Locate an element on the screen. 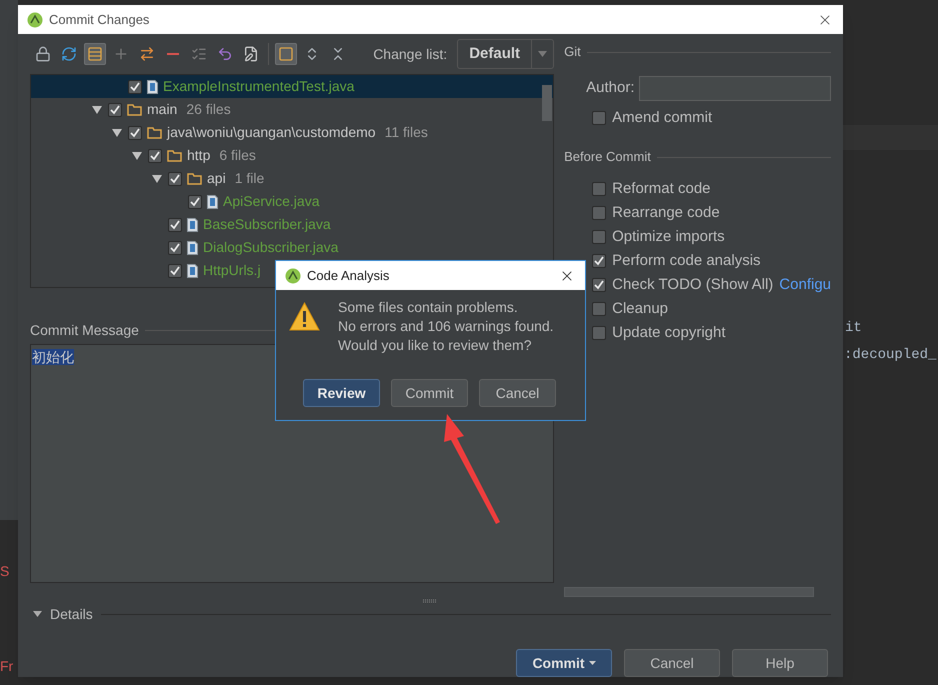  scrollbar-thumb is located at coordinates (547, 103).